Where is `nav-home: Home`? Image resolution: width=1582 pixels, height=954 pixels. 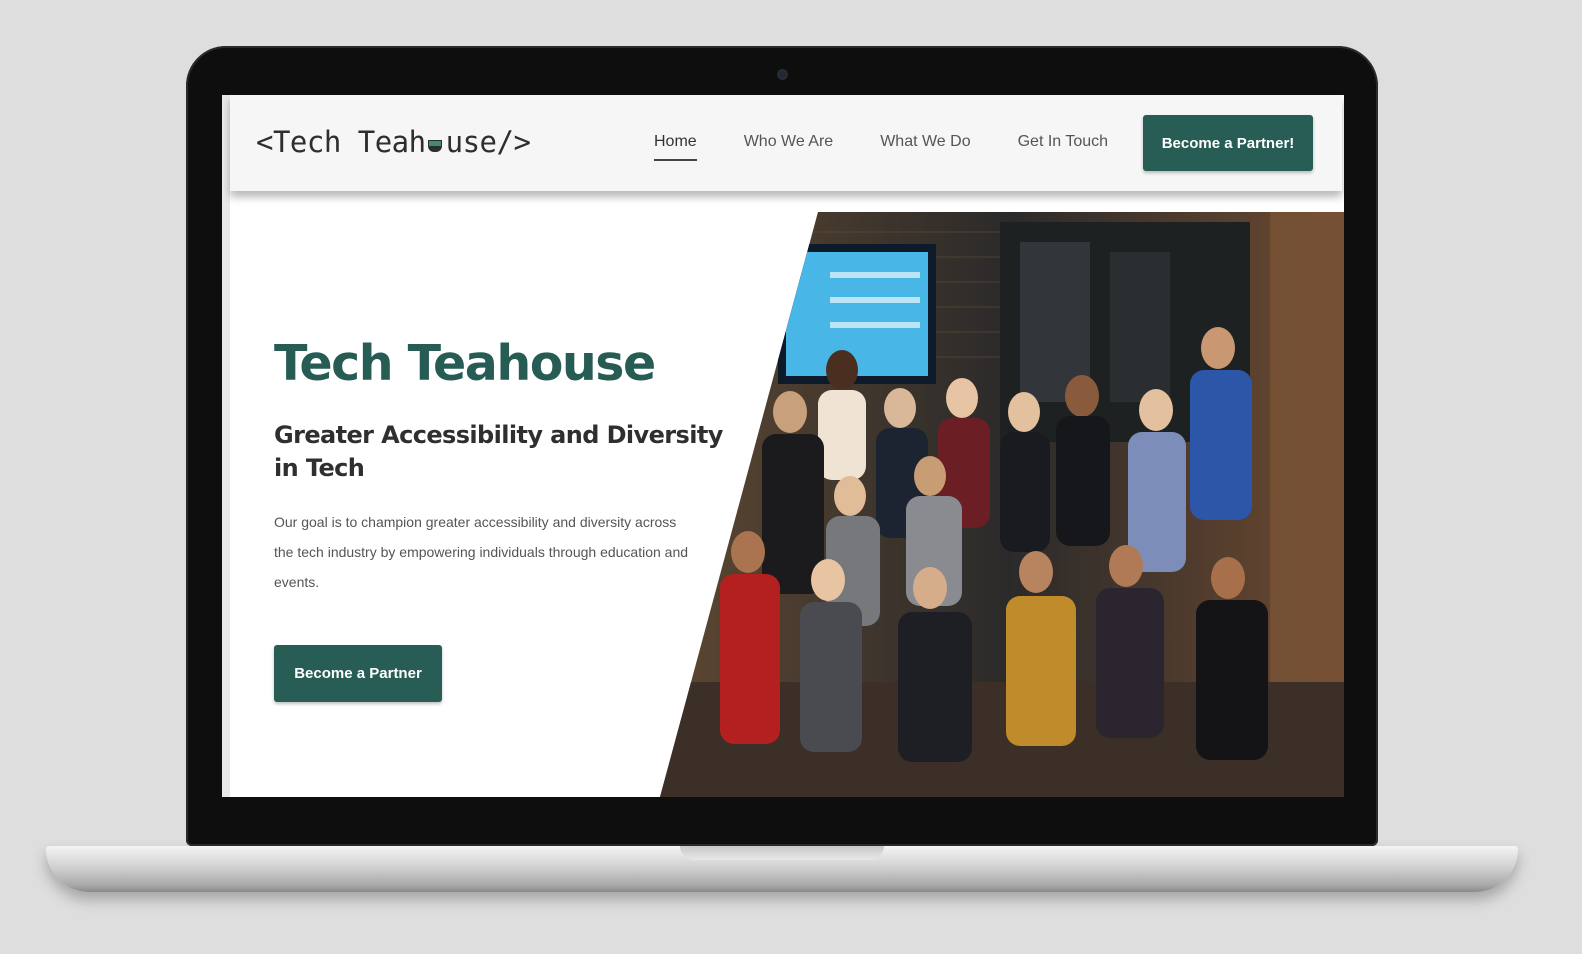
nav-home: Home is located at coordinates (675, 147).